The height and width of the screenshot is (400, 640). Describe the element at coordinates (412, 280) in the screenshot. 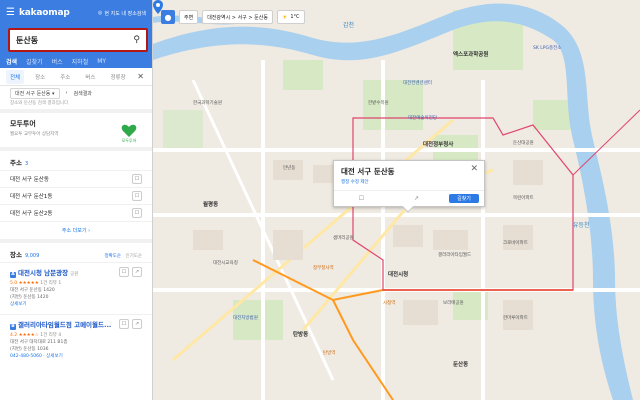

I see `subway-line` at that location.